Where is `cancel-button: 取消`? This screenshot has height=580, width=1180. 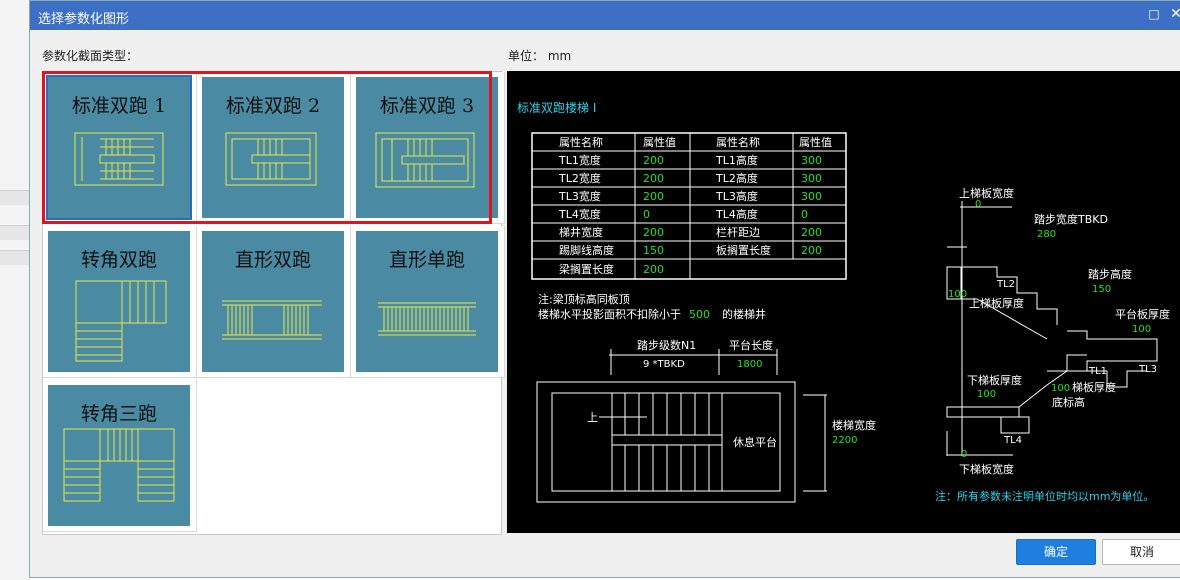 cancel-button: 取消 is located at coordinates (1141, 552).